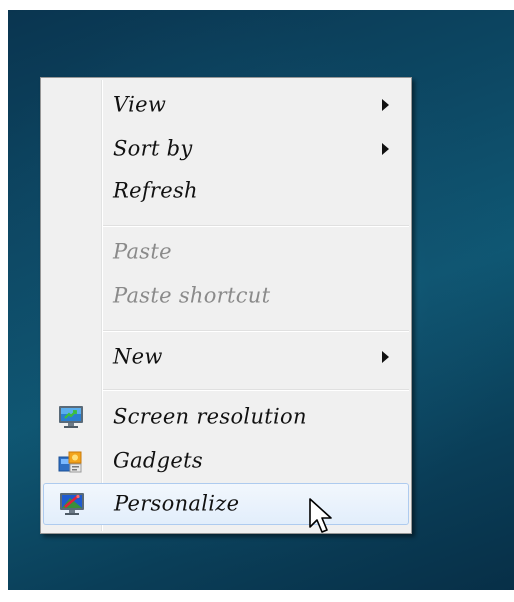  I want to click on menu-item-label: Paste, so click(142, 251).